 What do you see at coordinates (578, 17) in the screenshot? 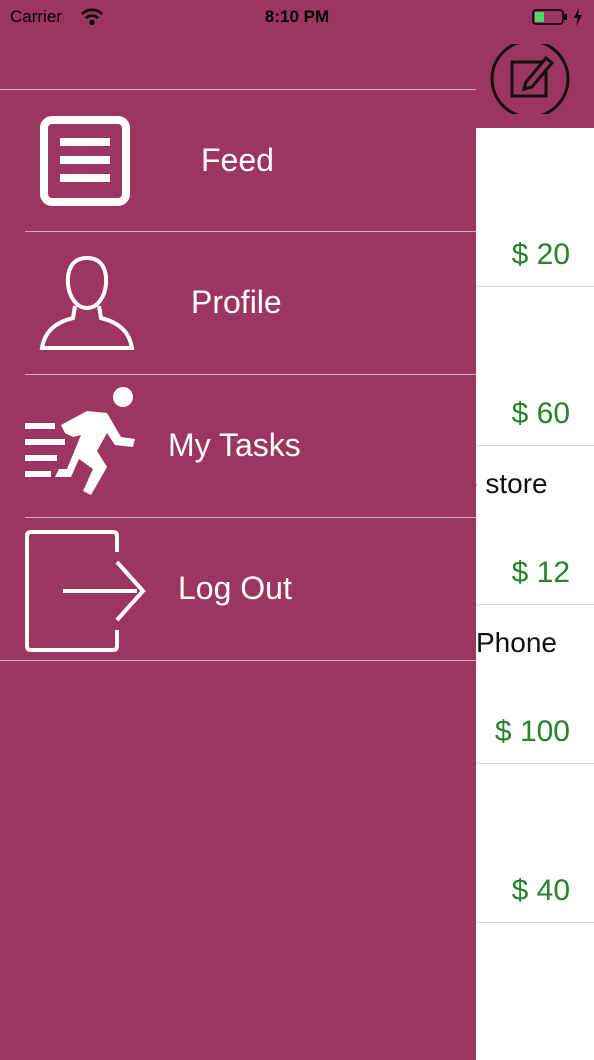
I see `charging-icon` at bounding box center [578, 17].